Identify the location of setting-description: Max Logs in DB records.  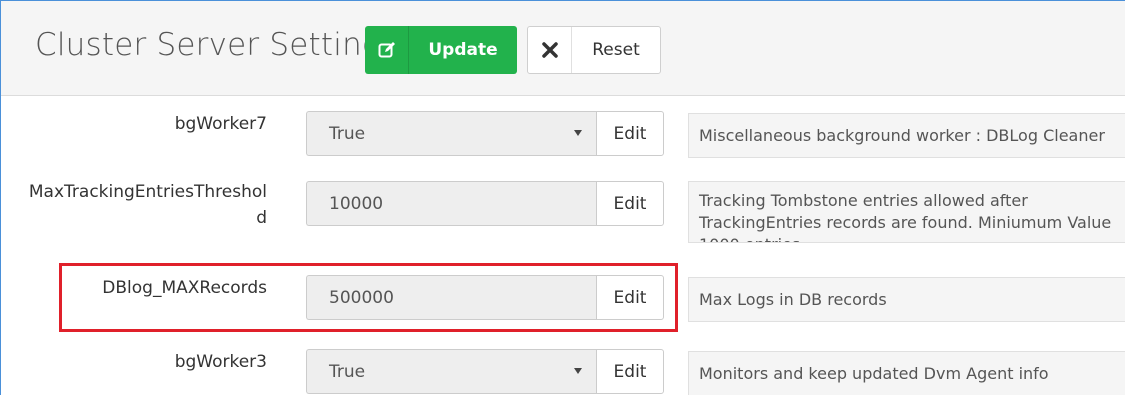
(906, 299).